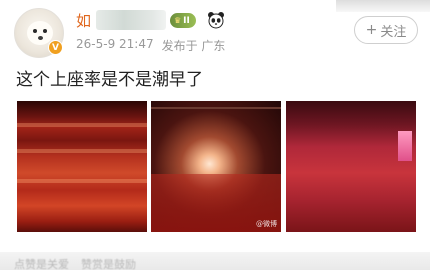 The height and width of the screenshot is (270, 430). Describe the element at coordinates (75, 263) in the screenshot. I see `footer-text: 点赞是关爱 赞赏是鼓励` at that location.